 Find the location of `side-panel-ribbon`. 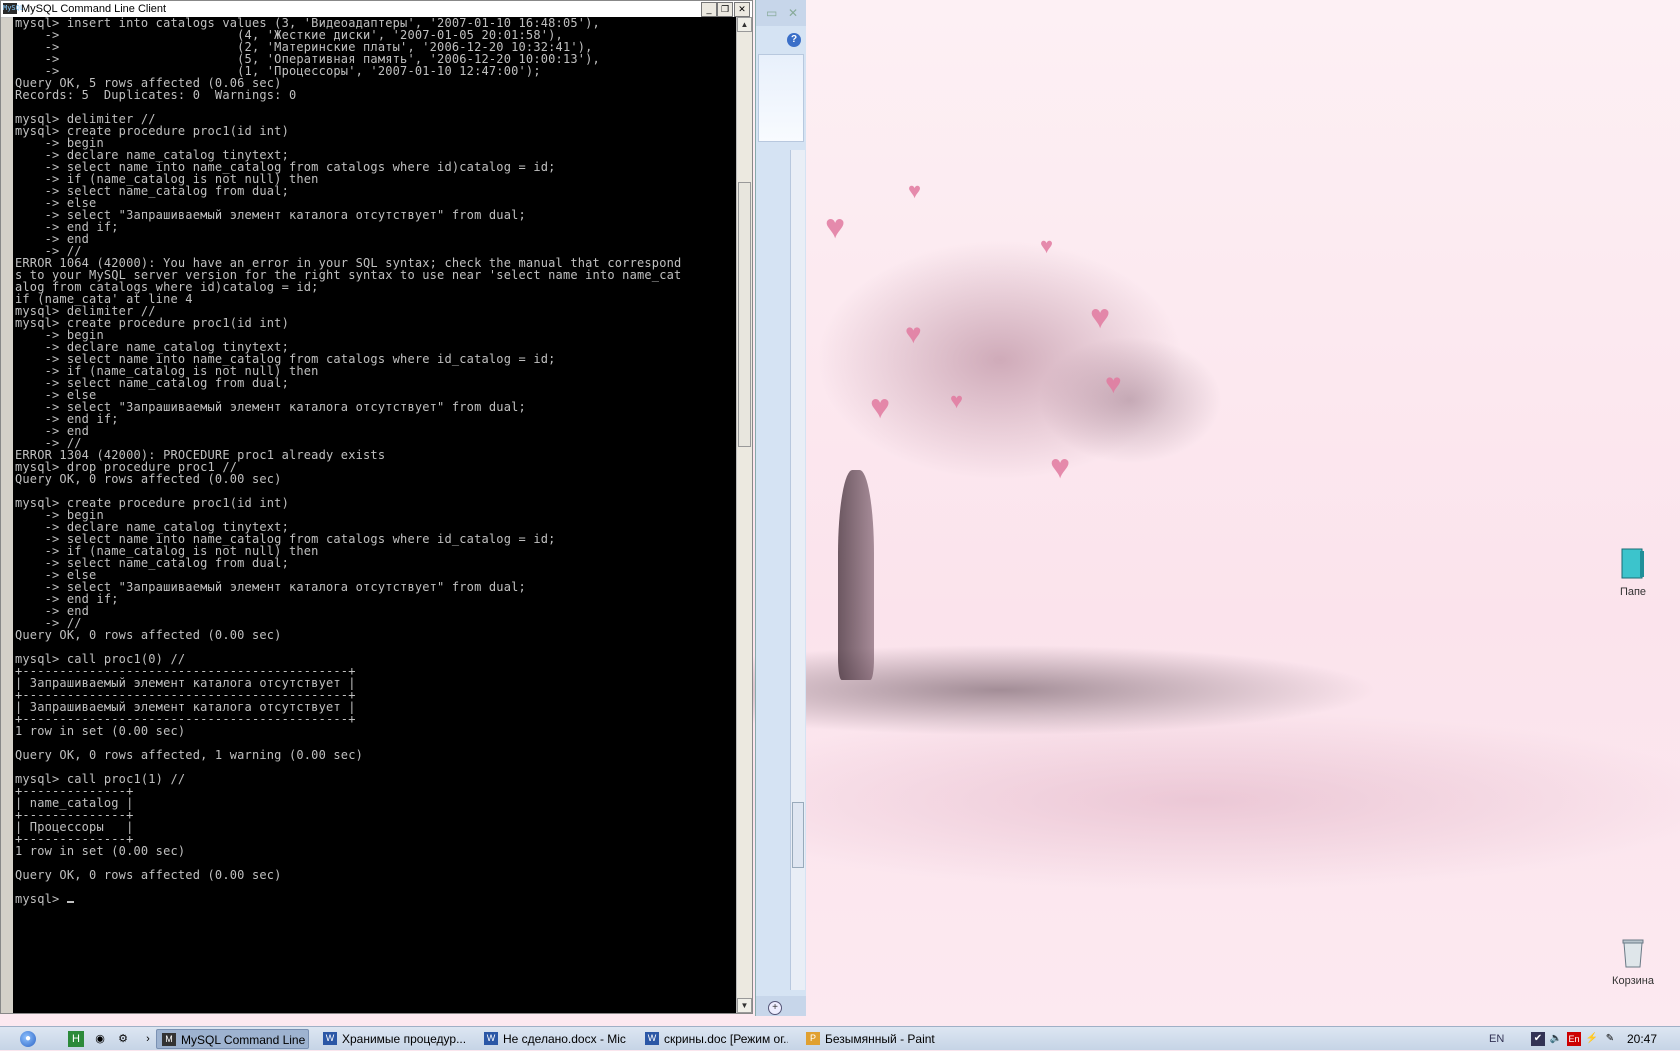

side-panel-ribbon is located at coordinates (781, 98).